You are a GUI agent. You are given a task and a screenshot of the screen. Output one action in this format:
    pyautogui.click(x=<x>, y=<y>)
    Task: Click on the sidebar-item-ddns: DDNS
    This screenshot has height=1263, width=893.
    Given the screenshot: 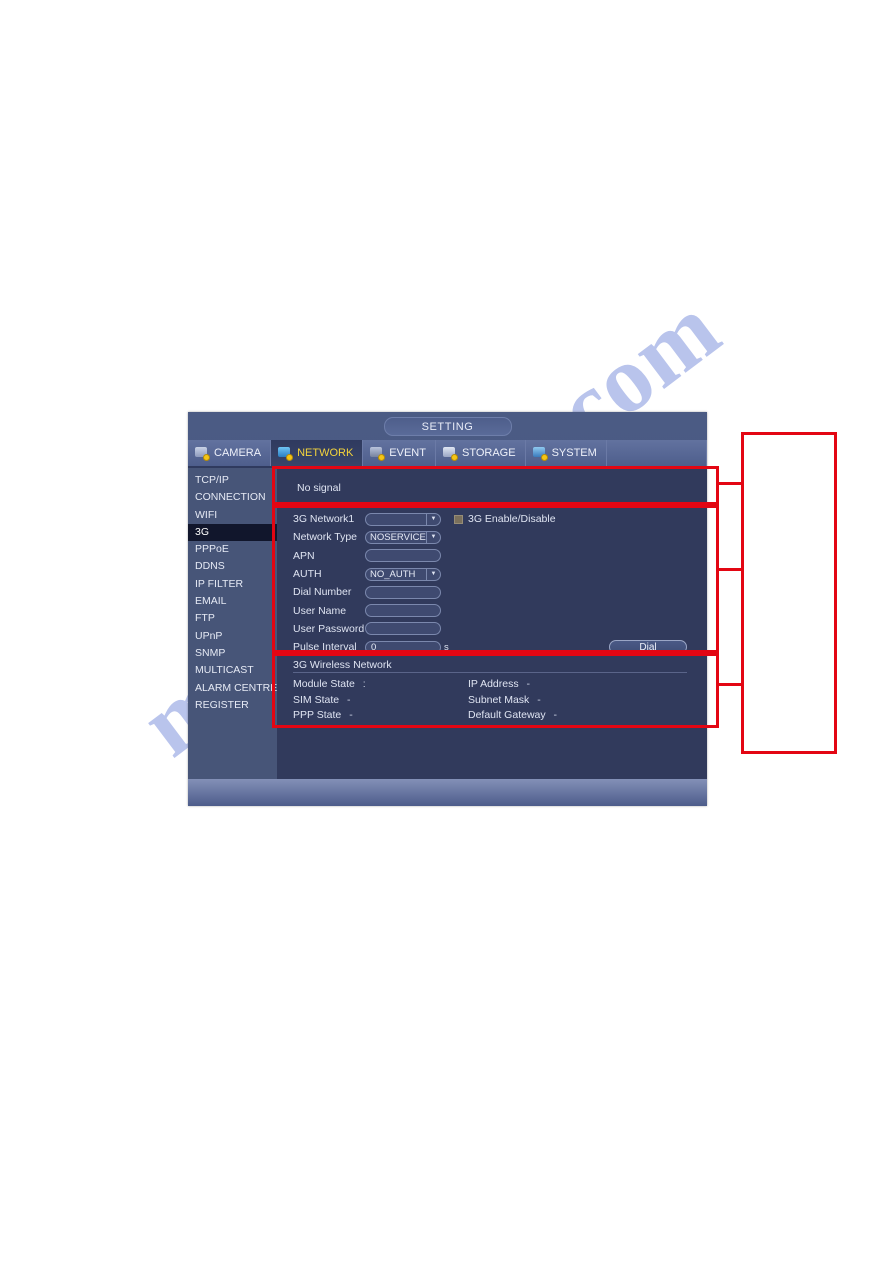 What is the action you would take?
    pyautogui.click(x=232, y=566)
    